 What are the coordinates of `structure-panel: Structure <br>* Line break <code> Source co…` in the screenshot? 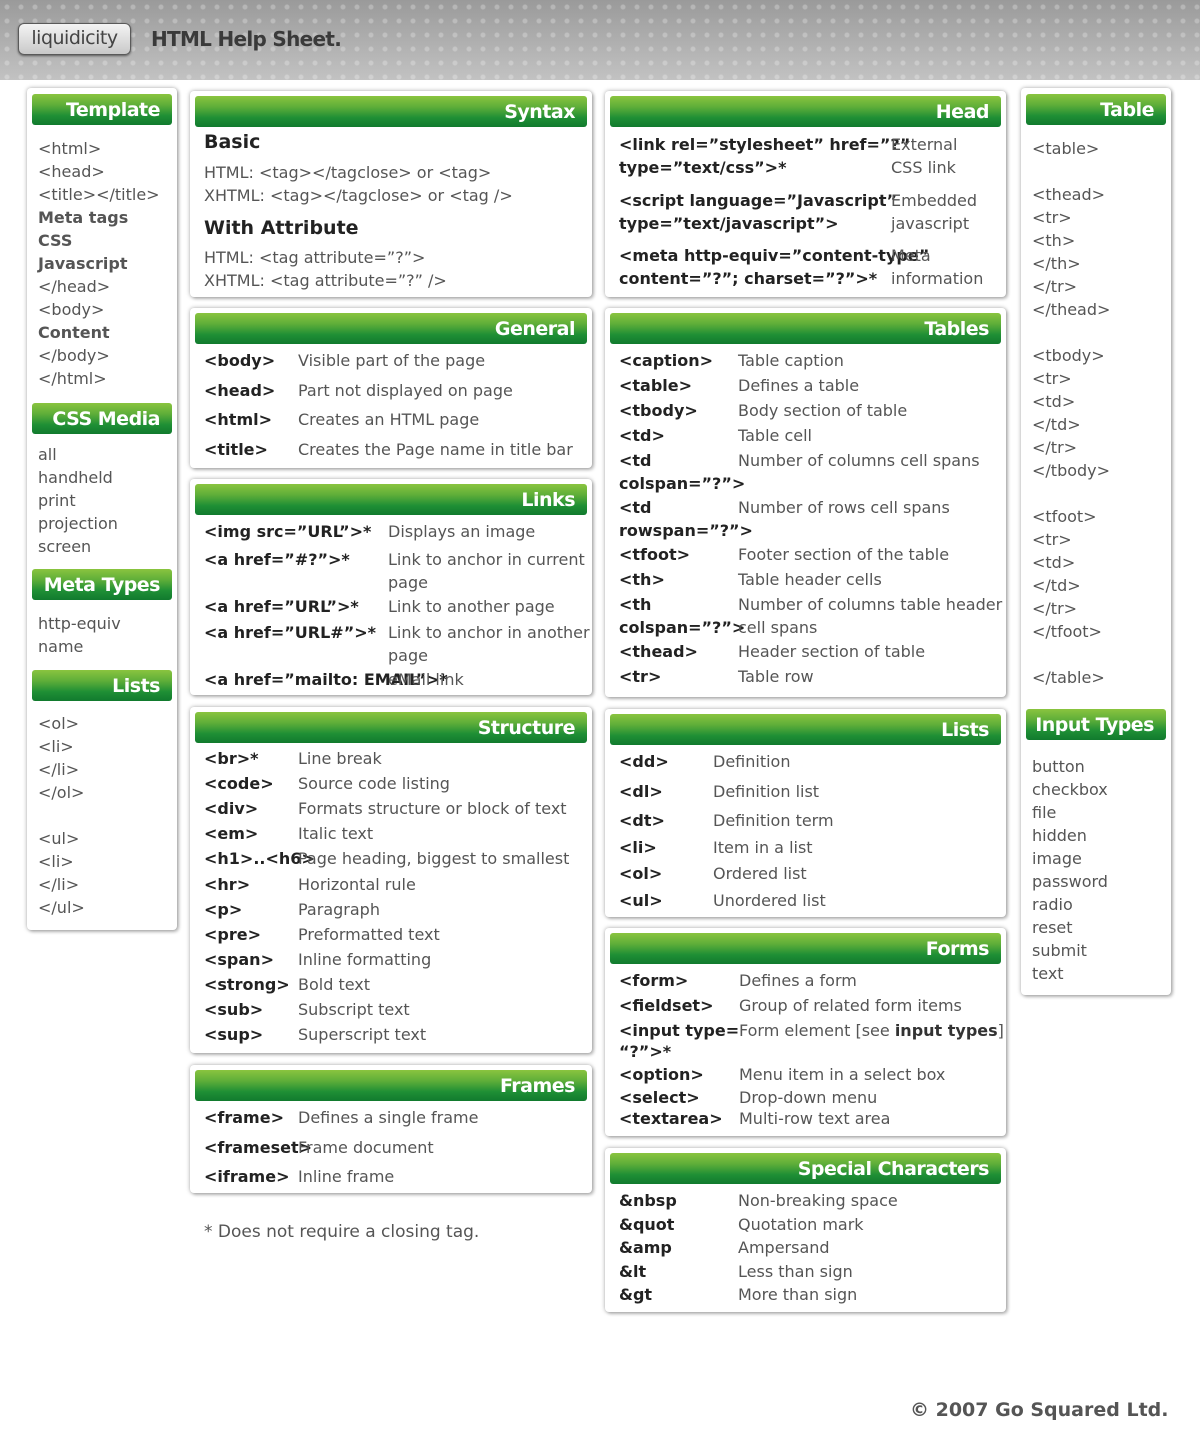 It's located at (391, 880).